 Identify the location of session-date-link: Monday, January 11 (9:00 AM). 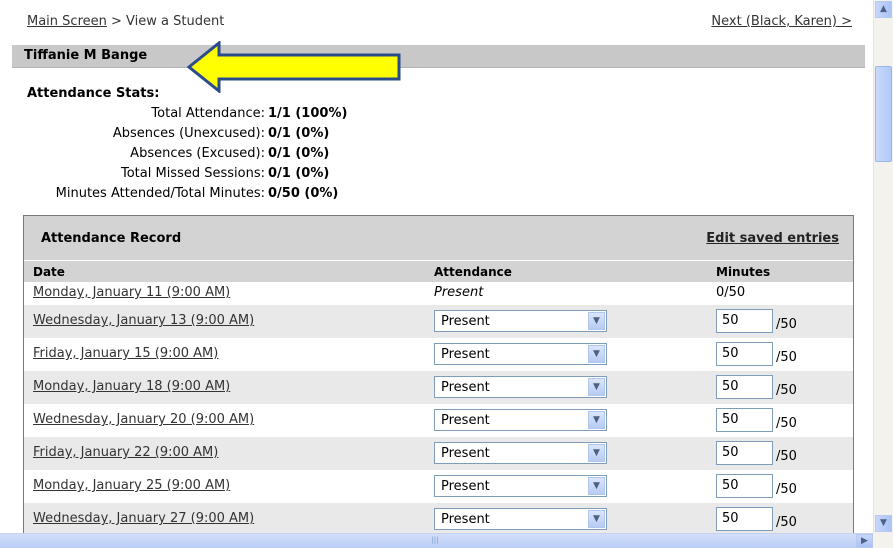
(131, 292).